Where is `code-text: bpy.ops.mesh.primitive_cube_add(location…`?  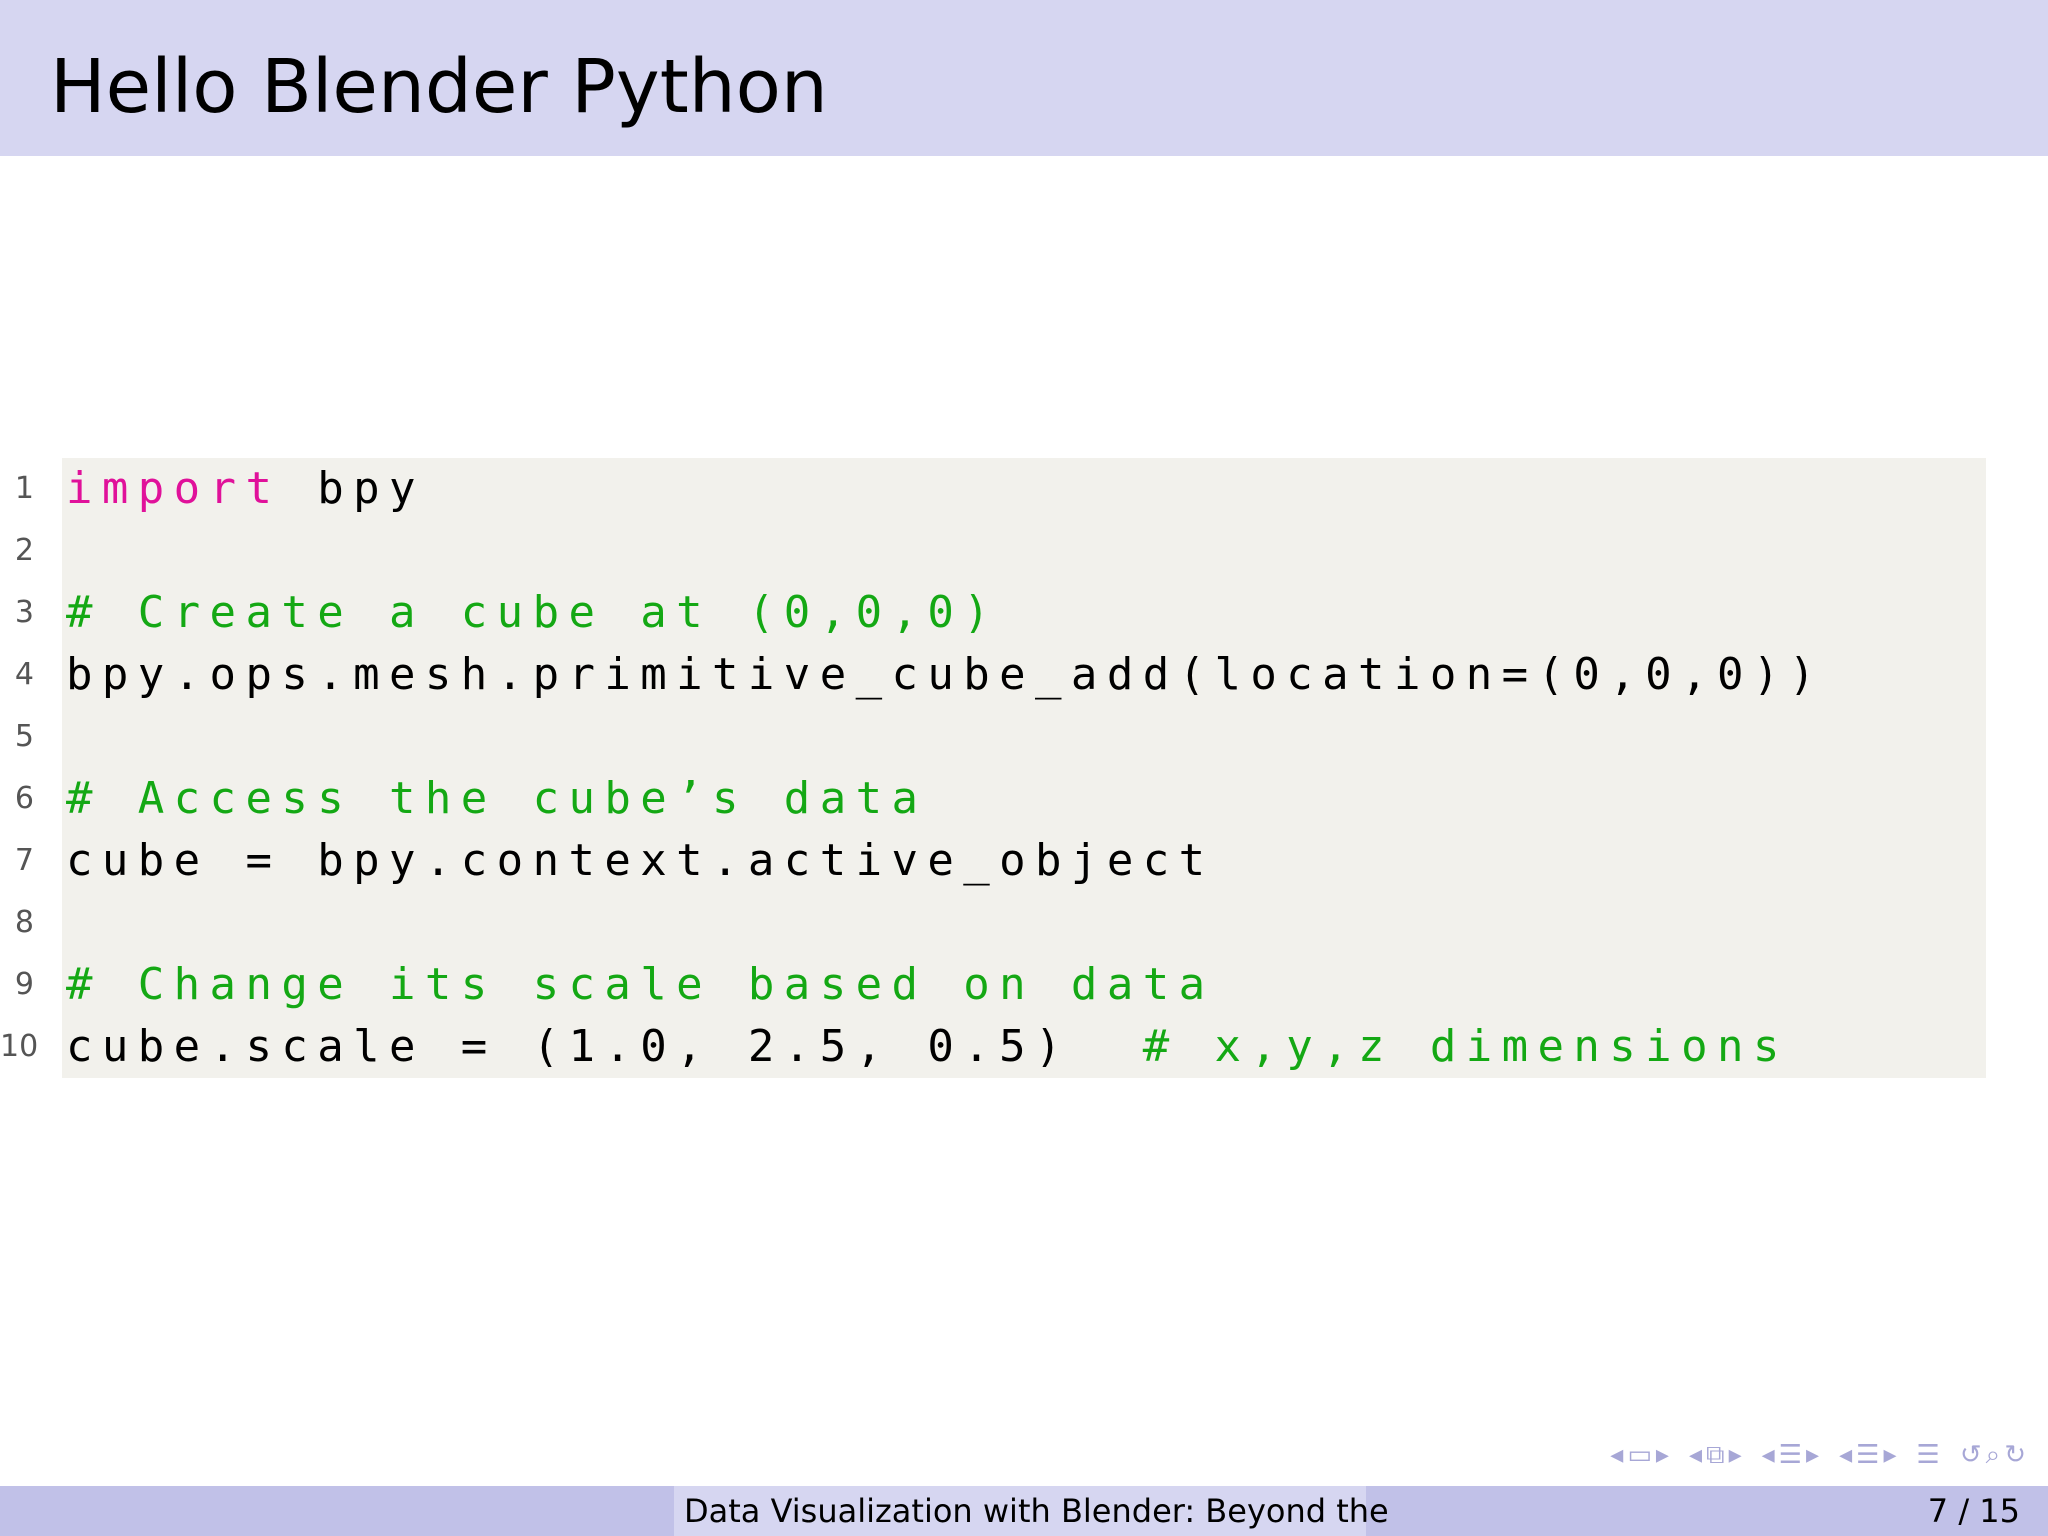 code-text: bpy.ops.mesh.primitive_cube_add(location… is located at coordinates (945, 674).